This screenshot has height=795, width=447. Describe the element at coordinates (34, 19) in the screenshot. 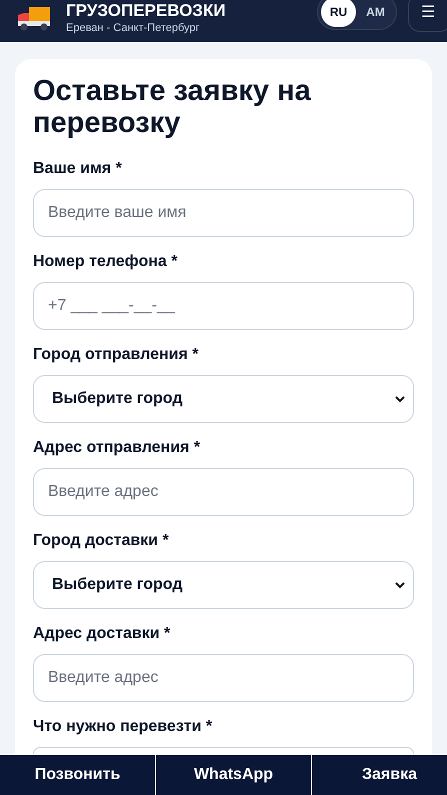

I see `truck-icon` at that location.